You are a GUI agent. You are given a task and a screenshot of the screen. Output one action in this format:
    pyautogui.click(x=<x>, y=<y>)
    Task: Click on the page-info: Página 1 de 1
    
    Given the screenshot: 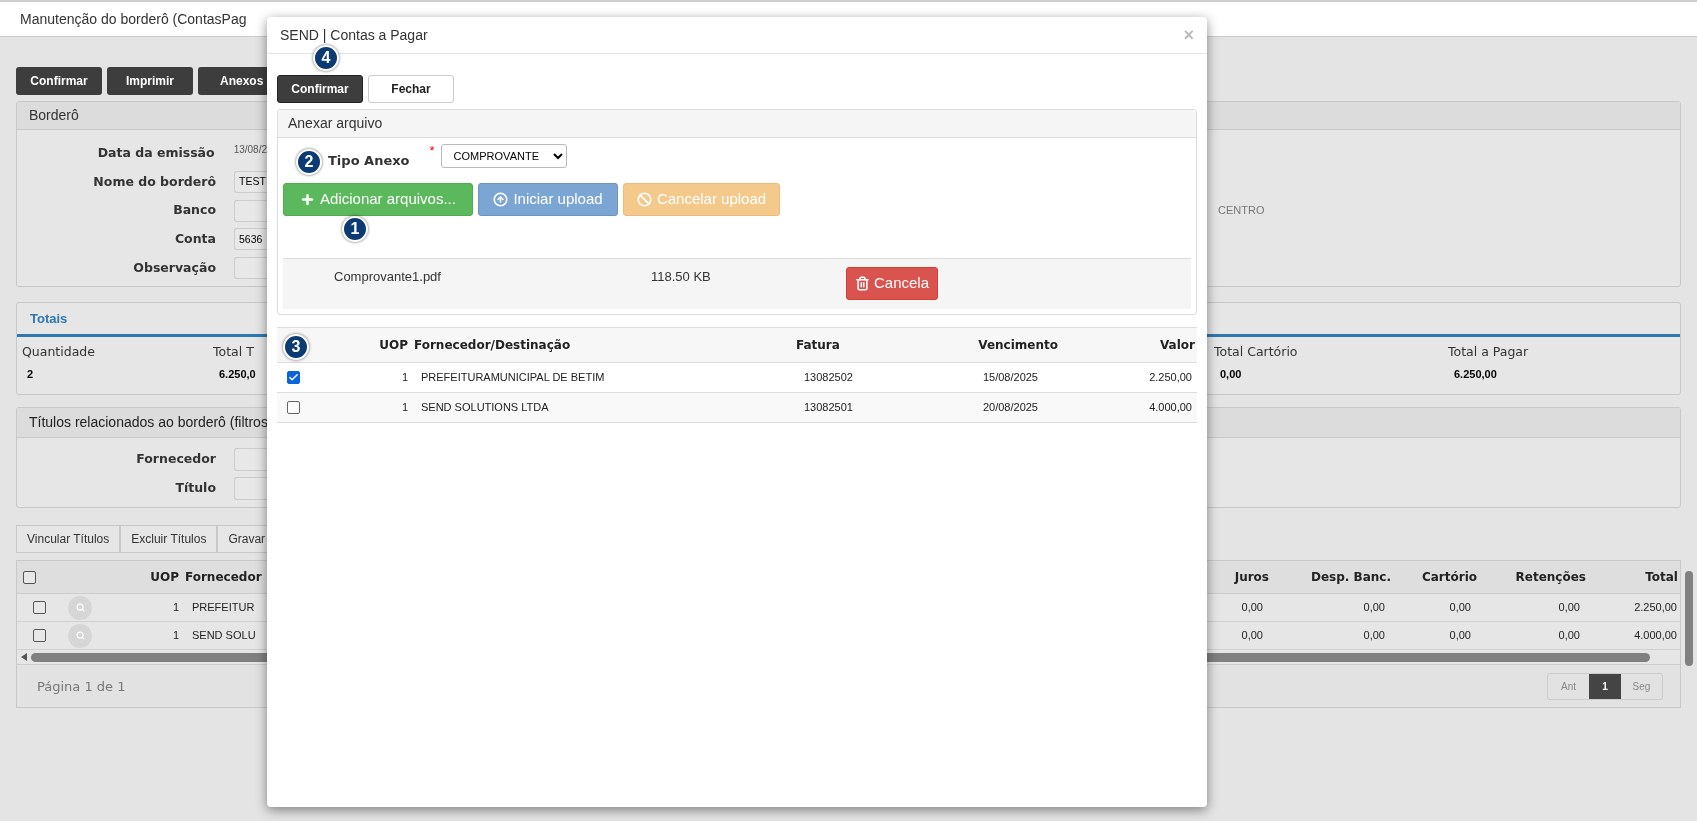 What is the action you would take?
    pyautogui.click(x=81, y=686)
    